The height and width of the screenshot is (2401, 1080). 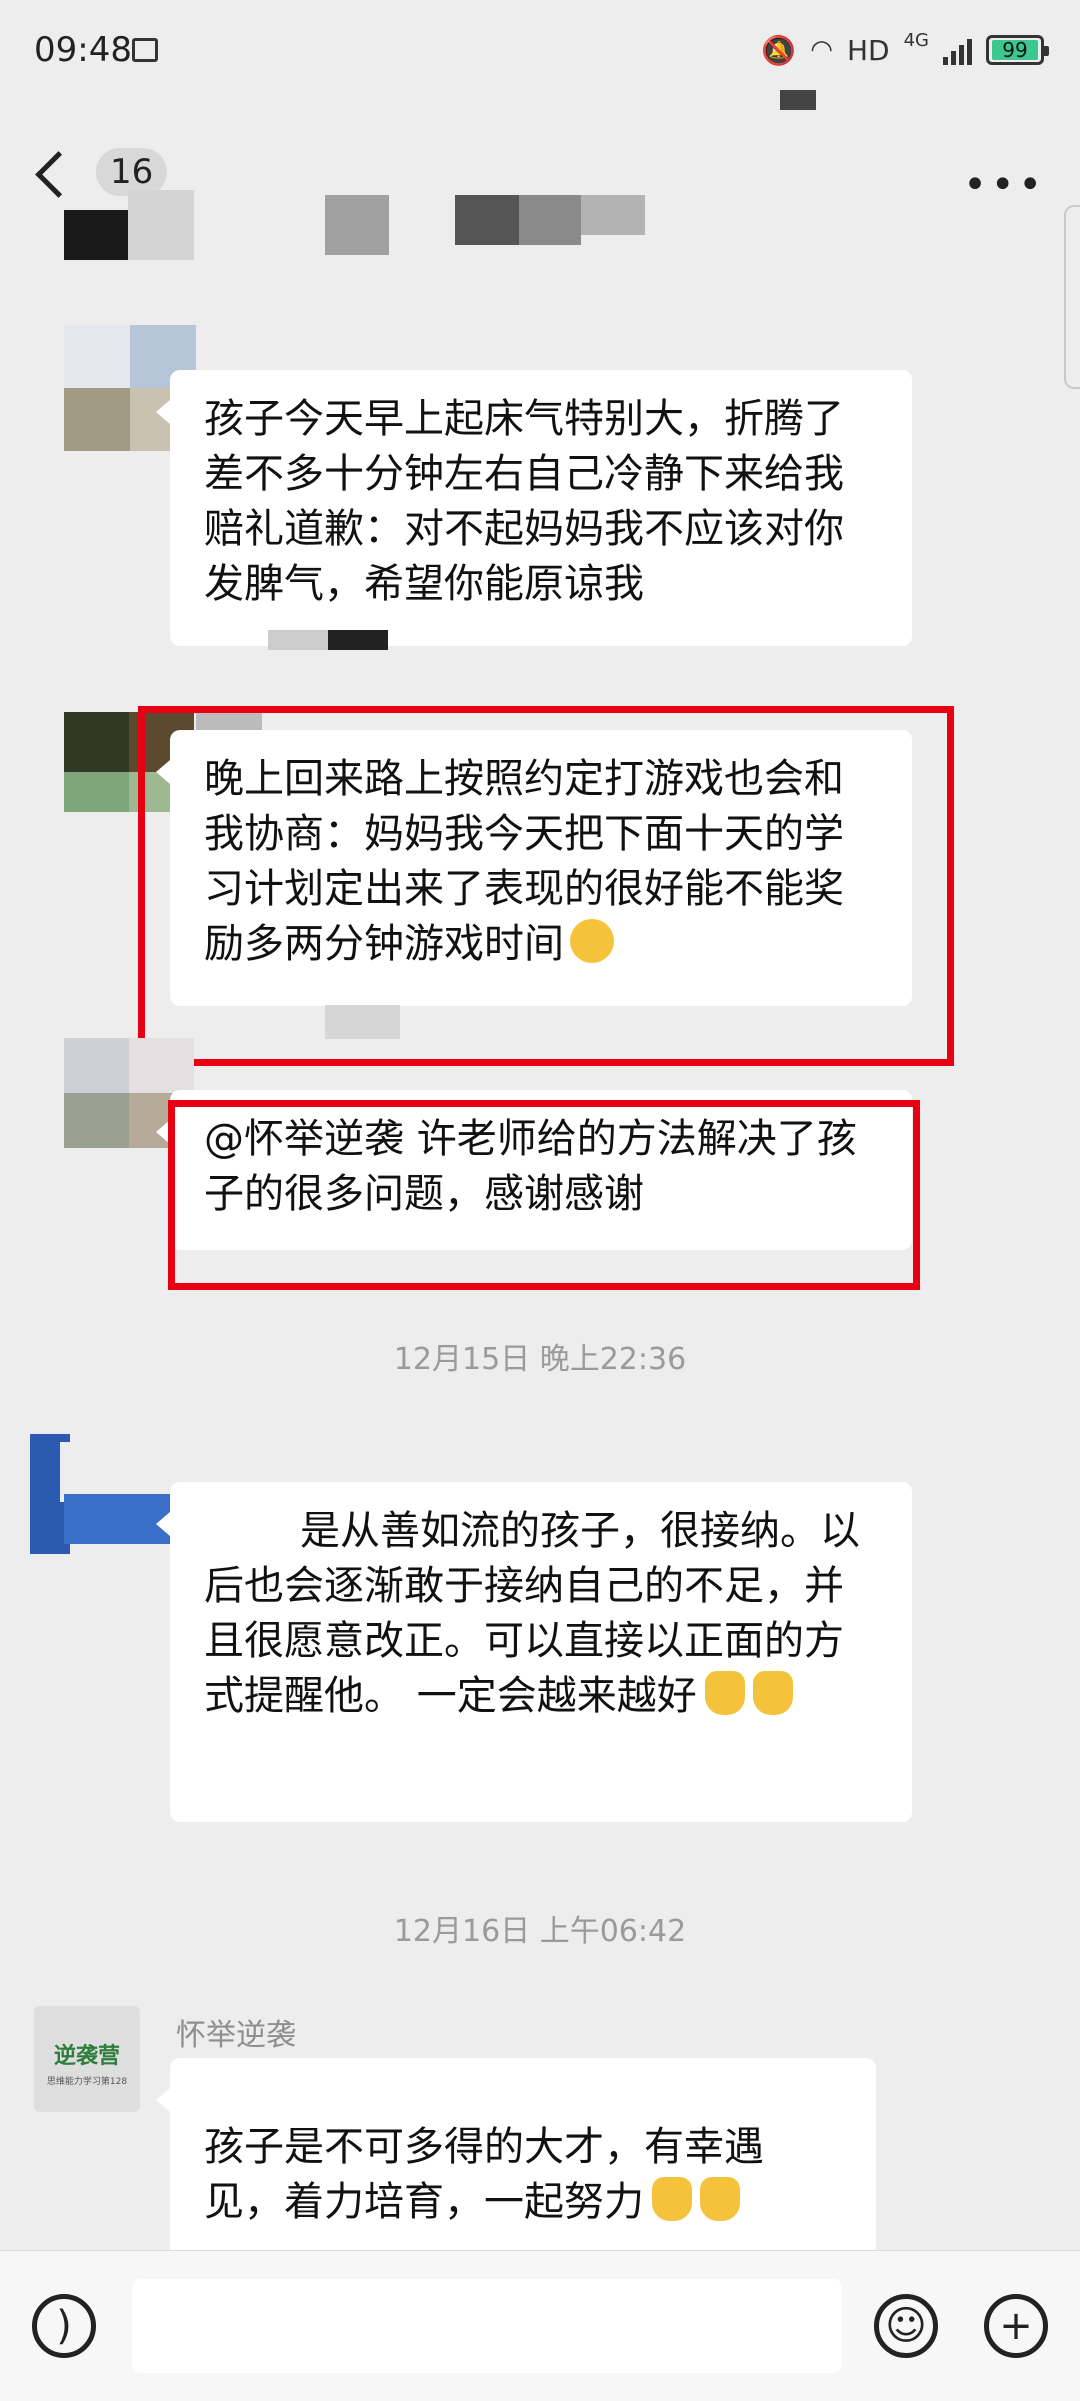 I want to click on avatar: 逆袭营 思维能力学习第128, so click(x=87, y=2059).